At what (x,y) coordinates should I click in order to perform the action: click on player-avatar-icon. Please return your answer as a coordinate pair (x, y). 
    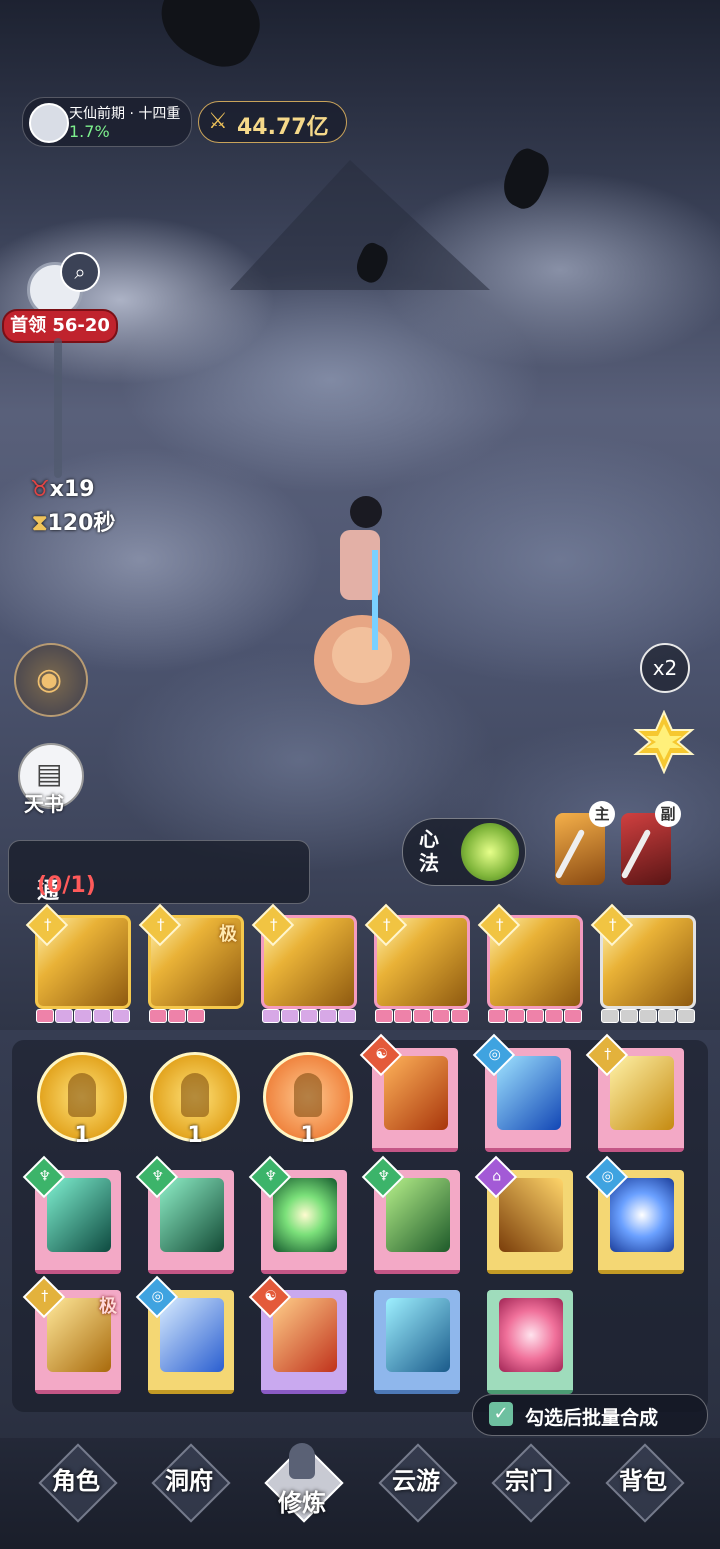
    Looking at the image, I should click on (49, 123).